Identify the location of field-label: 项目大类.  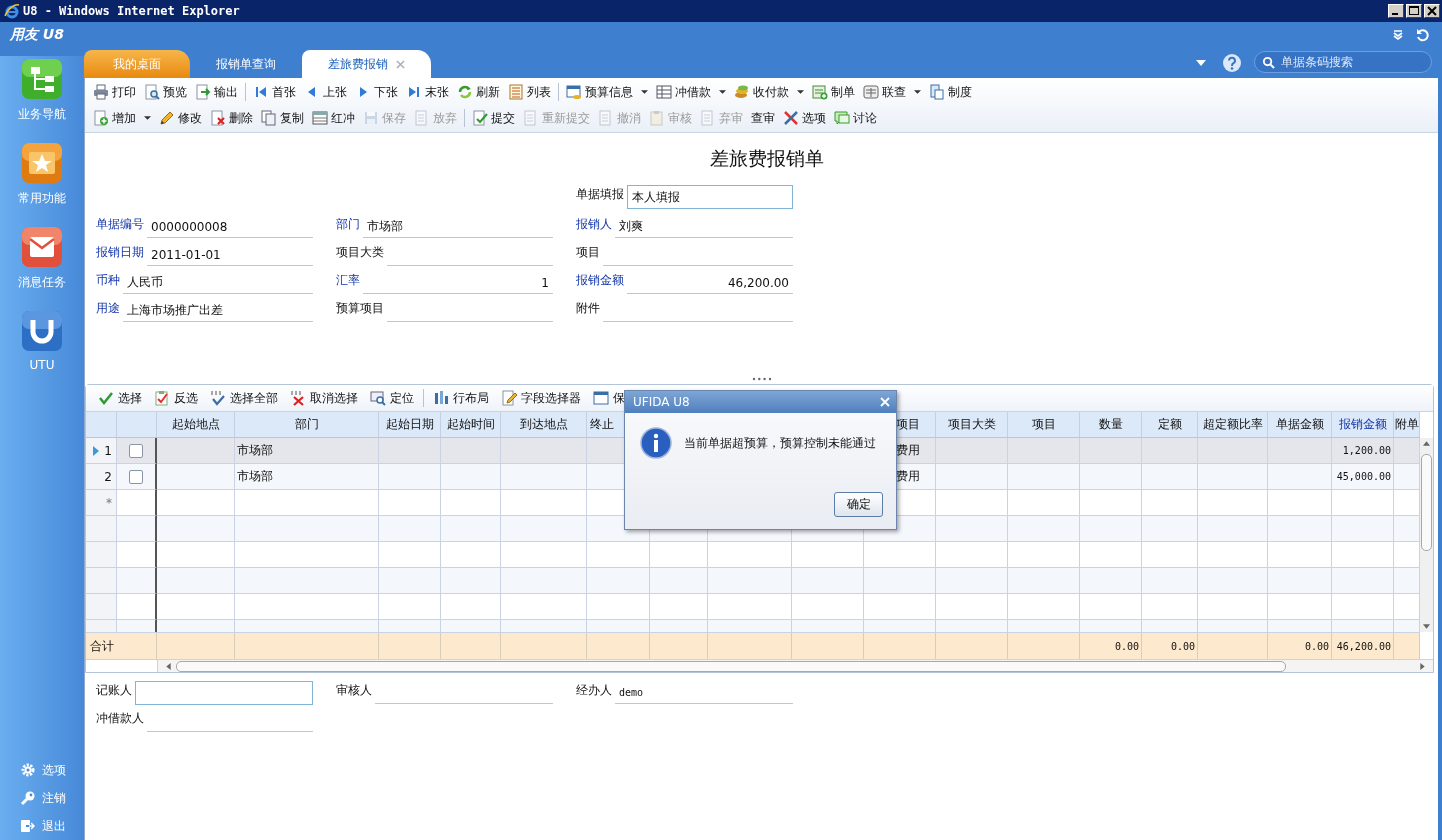
(360, 252).